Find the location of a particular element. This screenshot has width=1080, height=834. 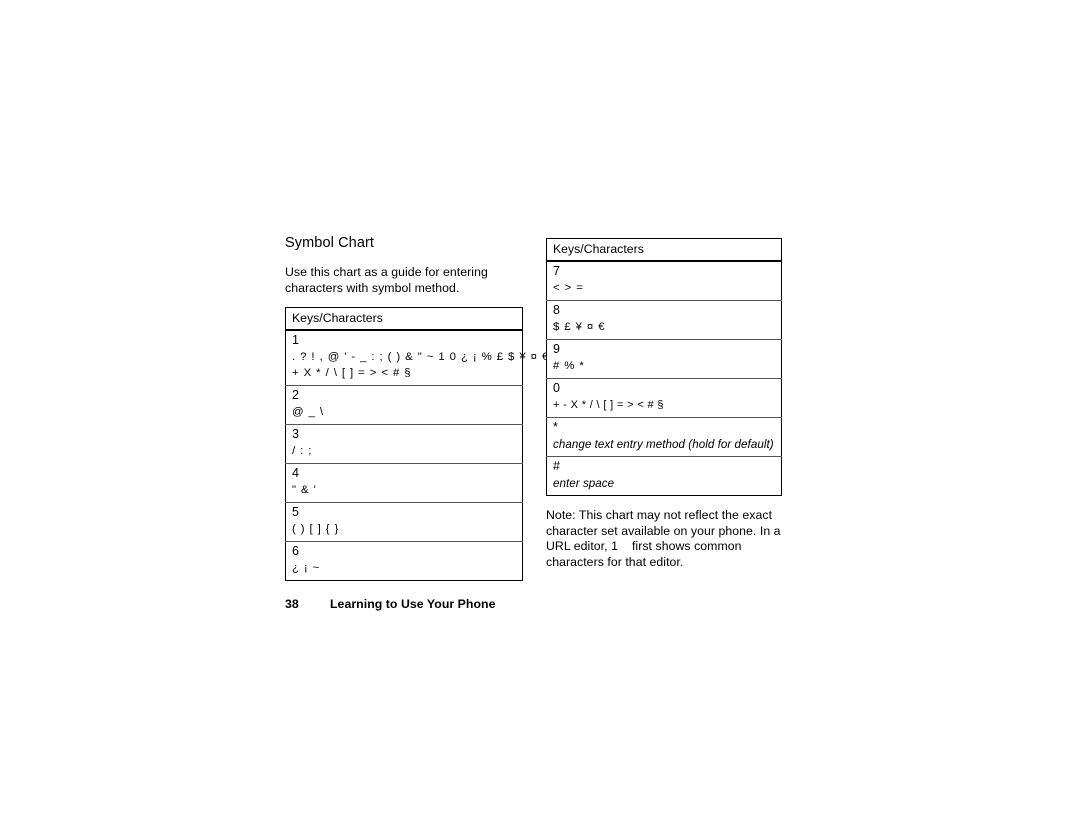

table-row: 6 ¿ ¡ ~ is located at coordinates (404, 561).